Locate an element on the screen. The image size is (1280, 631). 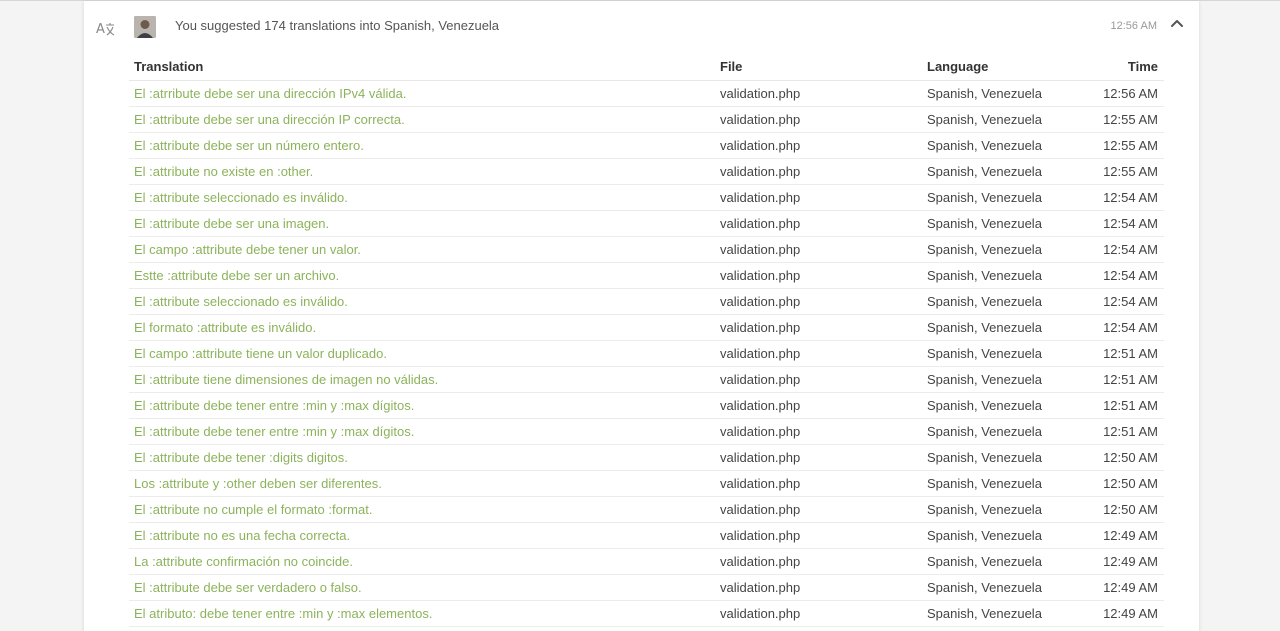
column-header-translation: Translation is located at coordinates (169, 66).